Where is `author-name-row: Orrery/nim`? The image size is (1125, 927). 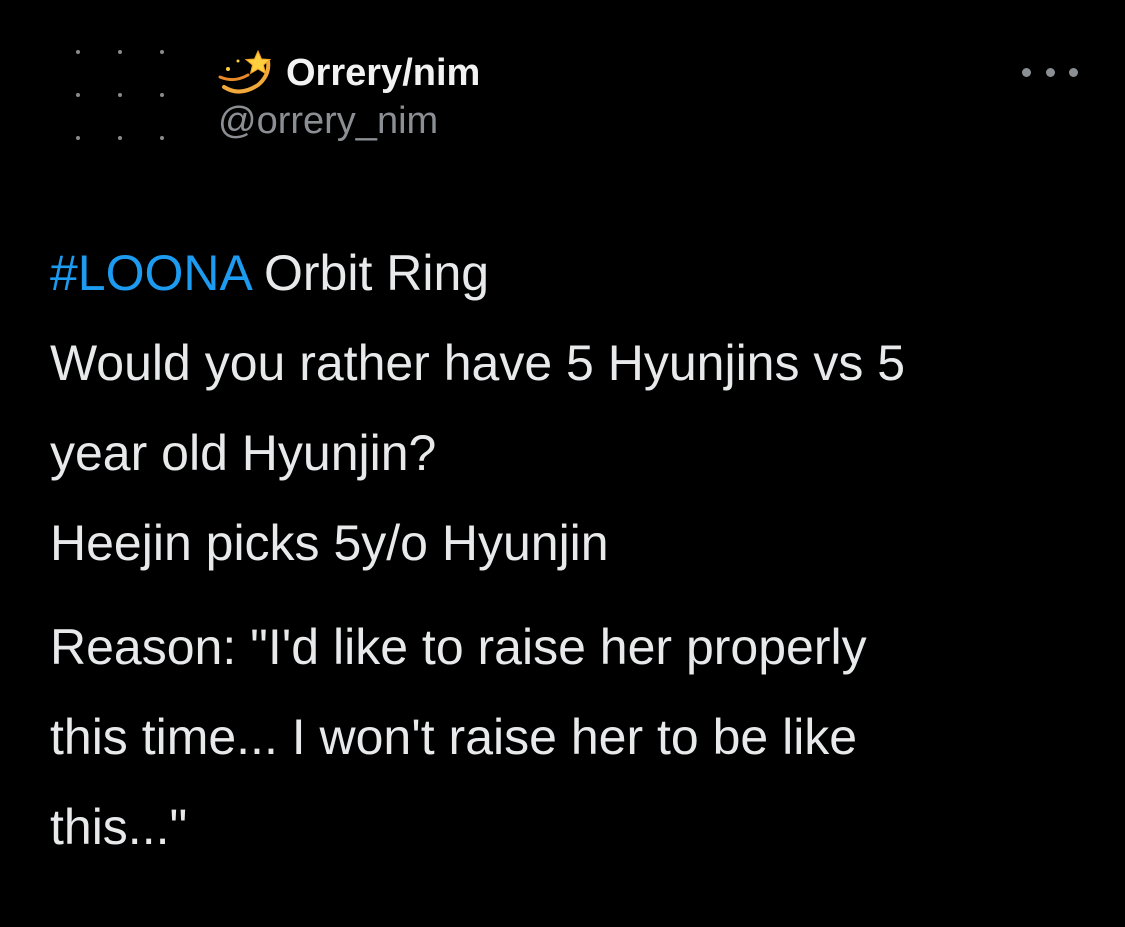 author-name-row: Orrery/nim is located at coordinates (349, 73).